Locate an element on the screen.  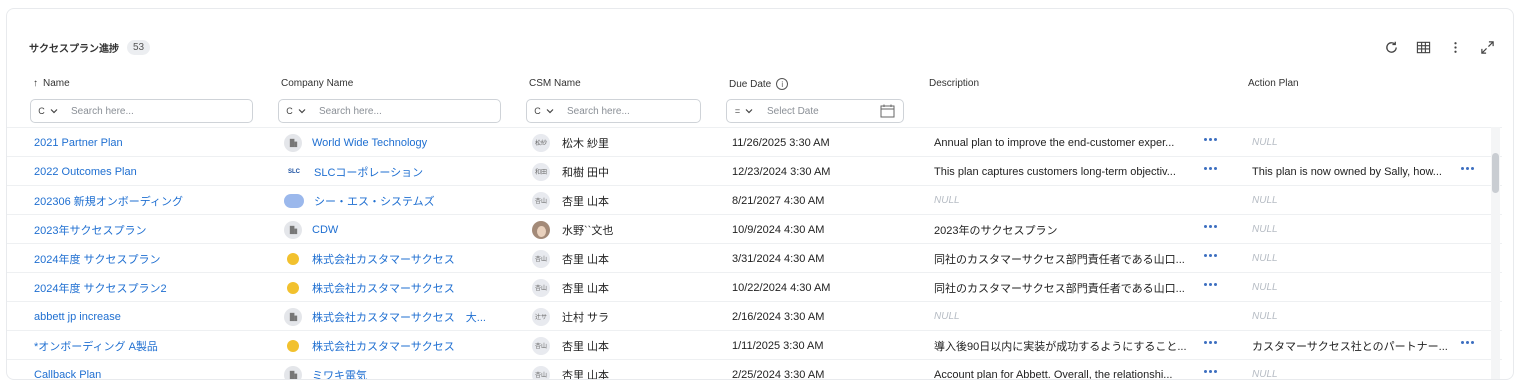
plan-name-link: 2022 Outcomes Plan is located at coordinates (85, 172).